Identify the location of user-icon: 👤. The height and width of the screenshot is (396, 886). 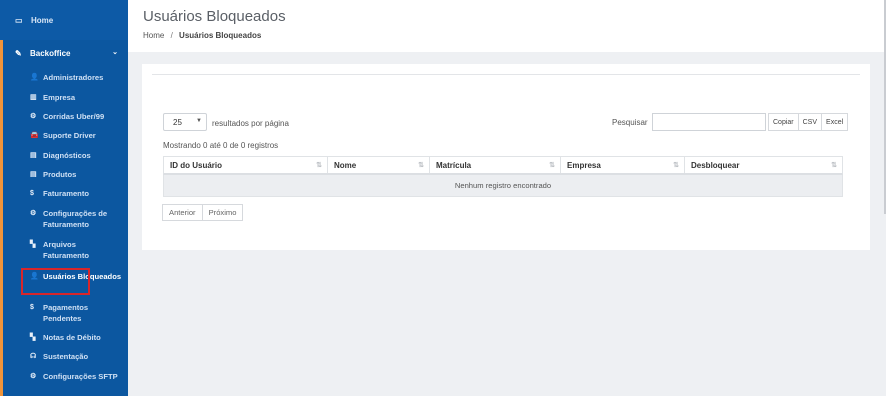
(34, 77).